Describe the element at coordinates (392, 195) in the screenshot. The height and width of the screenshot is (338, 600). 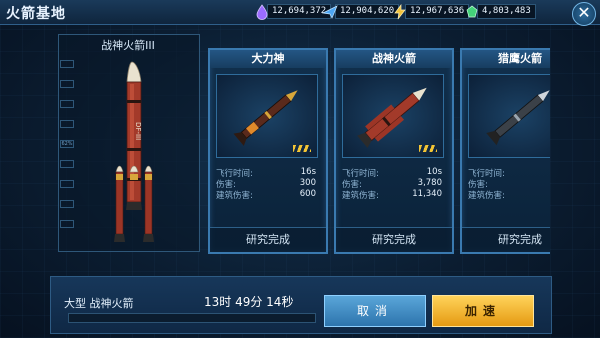
I see `stat-row: 建筑伤害: 11,340` at that location.